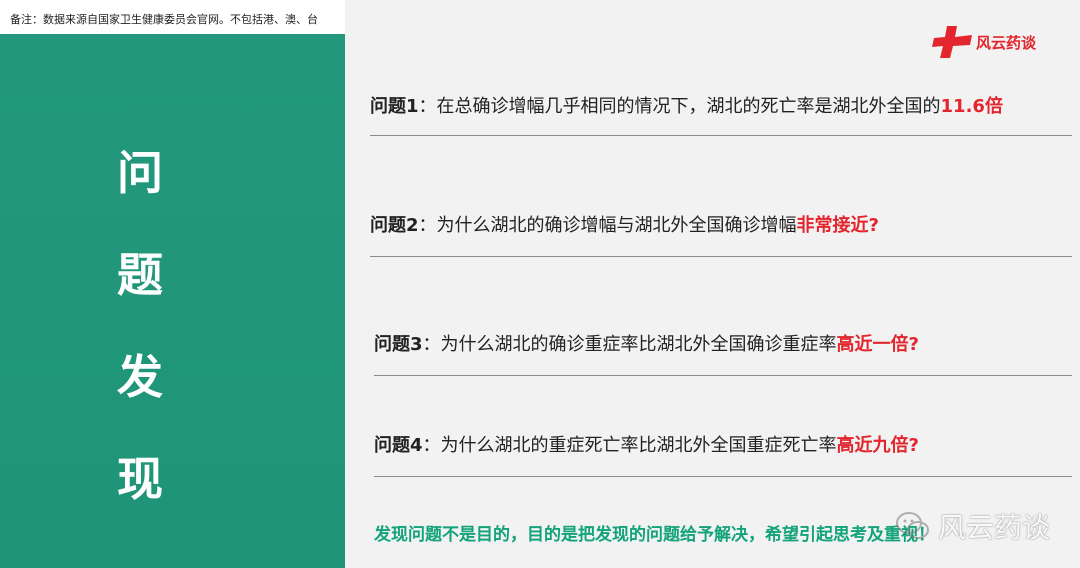  What do you see at coordinates (837, 225) in the screenshot?
I see `question-highlight: 非常接近?` at bounding box center [837, 225].